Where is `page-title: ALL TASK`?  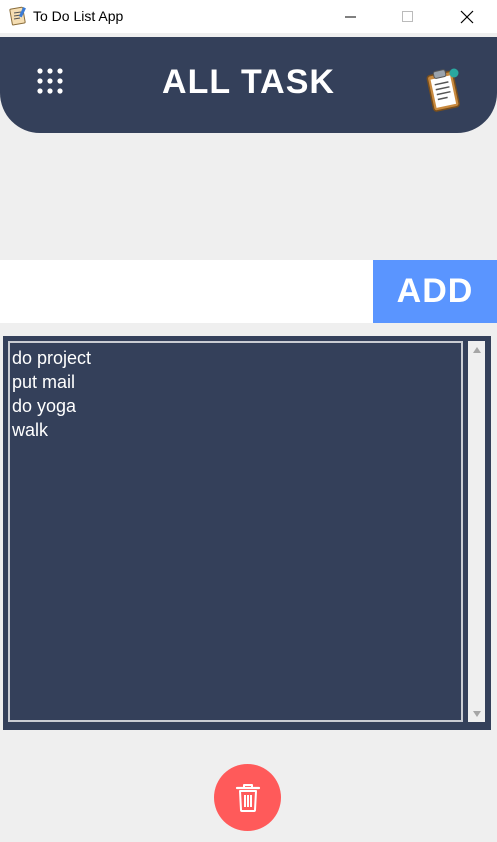
page-title: ALL TASK is located at coordinates (248, 82).